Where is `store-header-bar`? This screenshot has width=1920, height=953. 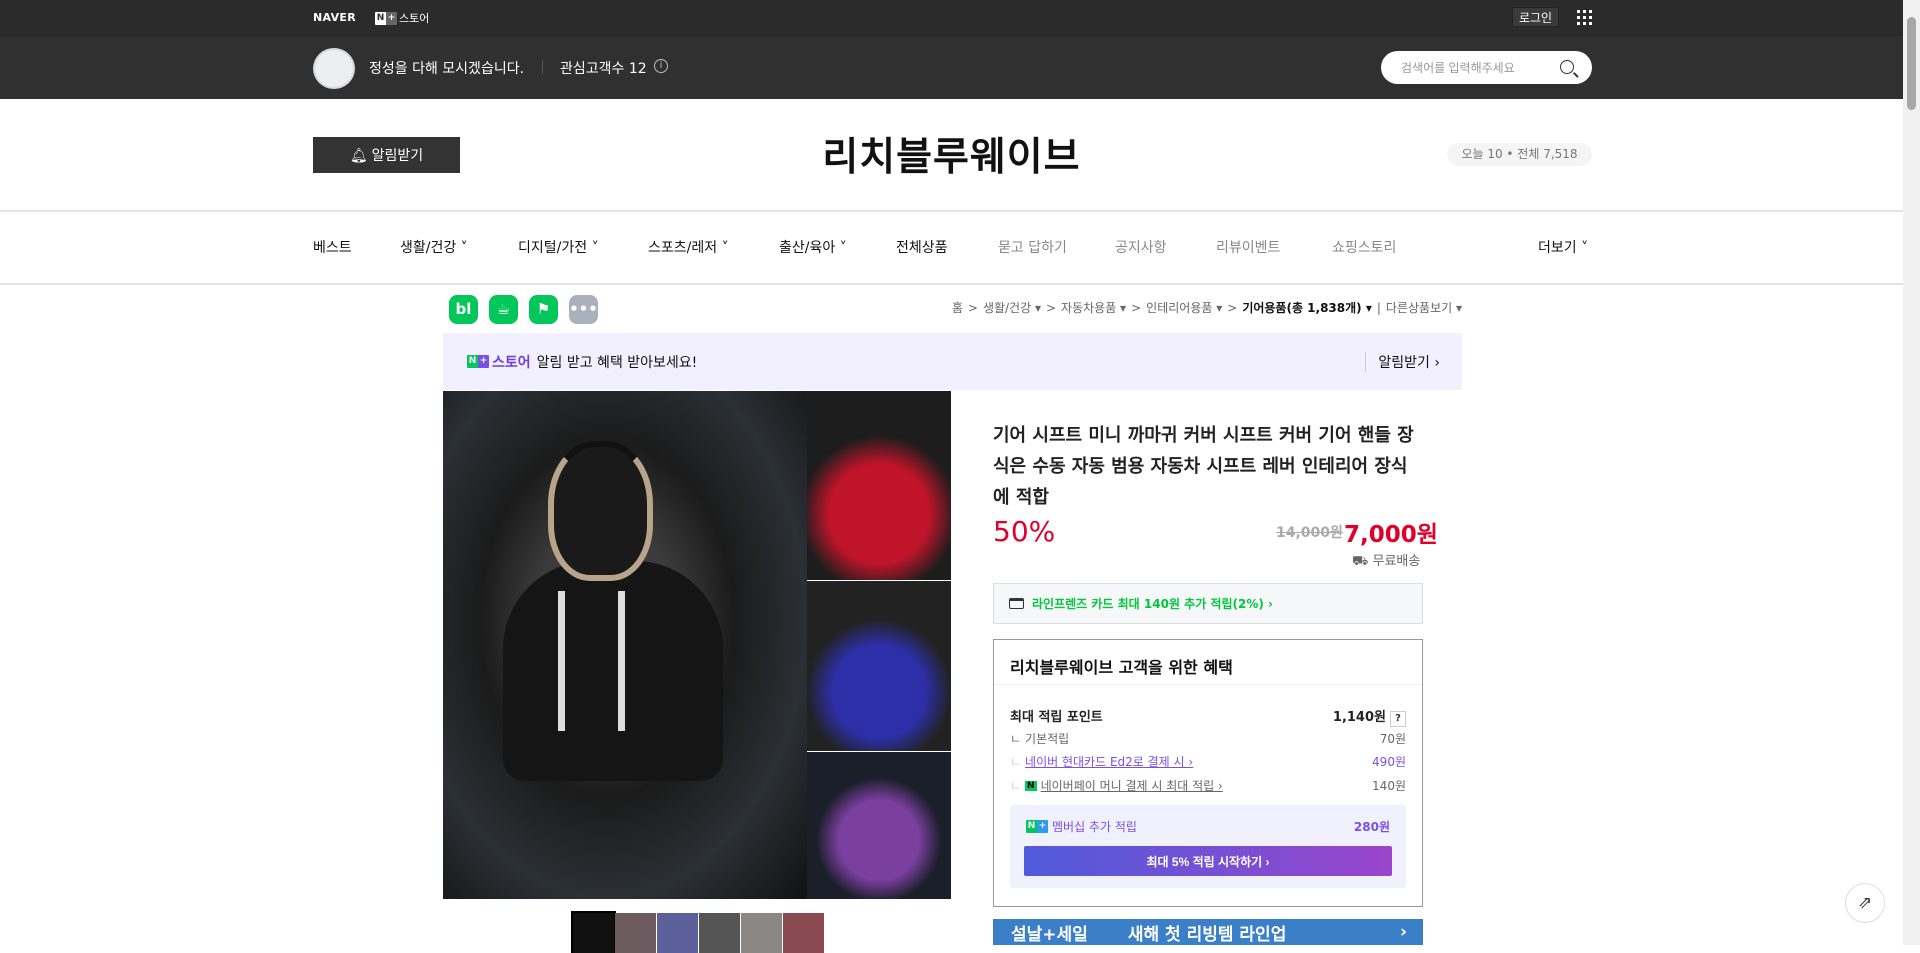 store-header-bar is located at coordinates (951, 67).